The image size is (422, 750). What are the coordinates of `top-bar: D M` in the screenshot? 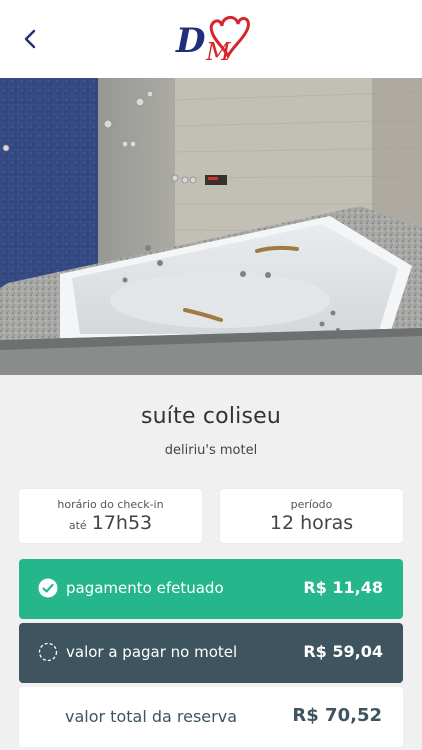 It's located at (211, 39).